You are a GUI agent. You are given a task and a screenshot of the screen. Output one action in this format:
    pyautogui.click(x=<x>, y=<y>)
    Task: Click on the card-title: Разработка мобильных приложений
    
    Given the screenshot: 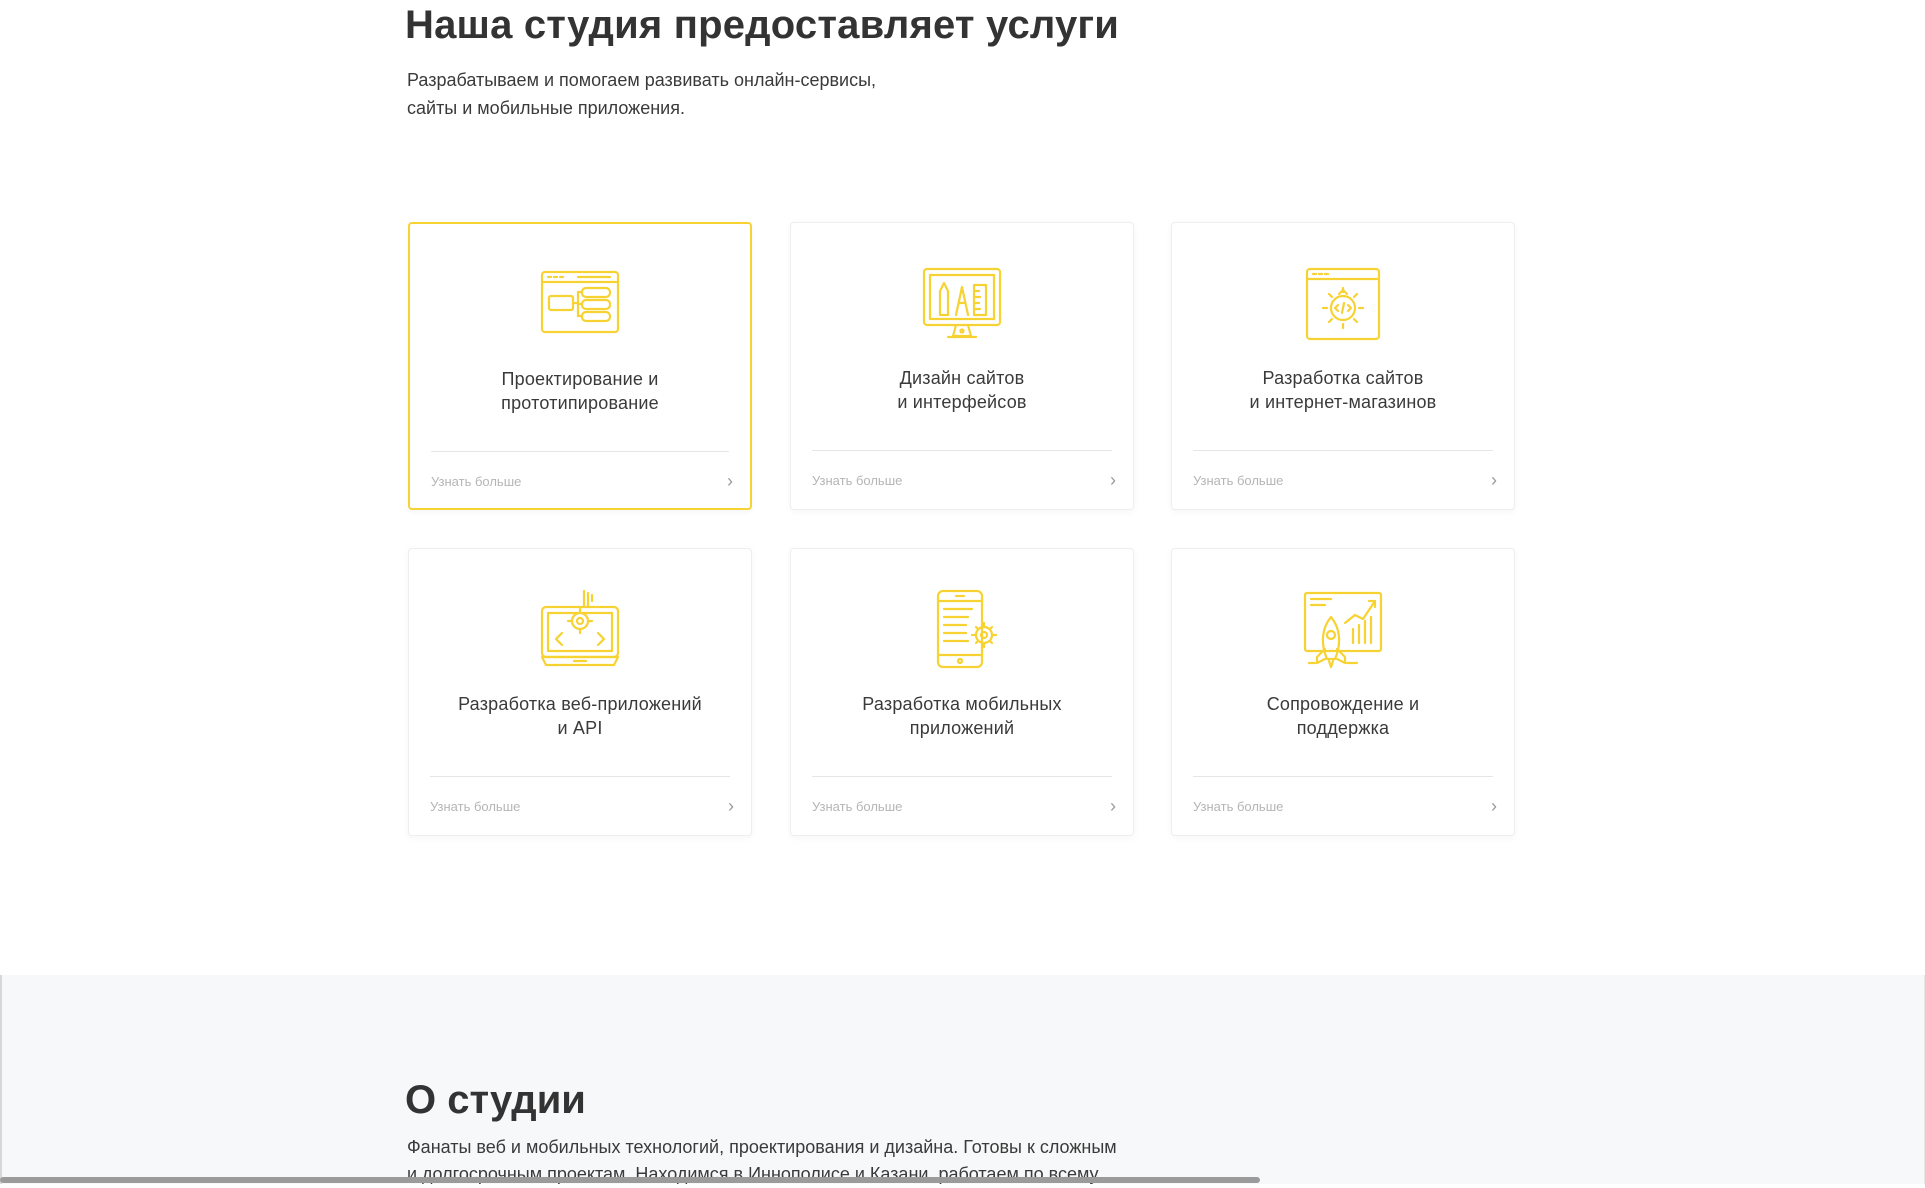 What is the action you would take?
    pyautogui.click(x=962, y=716)
    